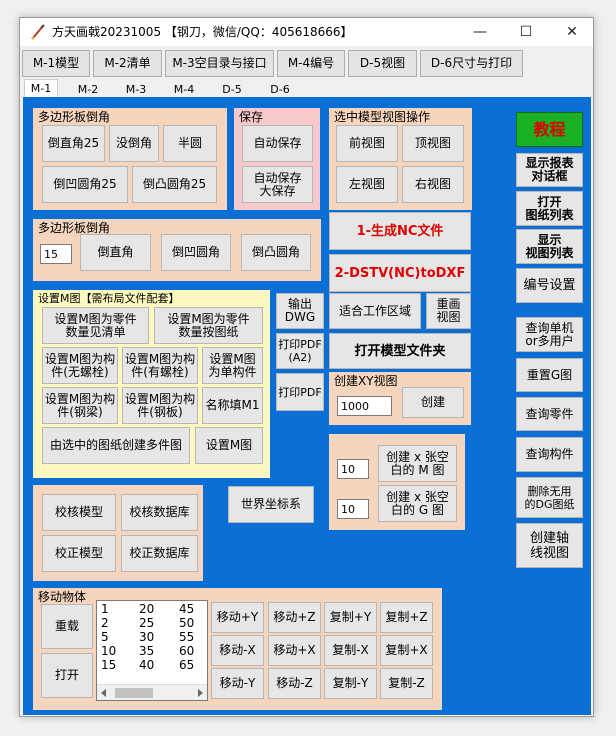 Image resolution: width=616 pixels, height=736 pixels. What do you see at coordinates (232, 89) in the screenshot?
I see `tab-d5: D-5` at bounding box center [232, 89].